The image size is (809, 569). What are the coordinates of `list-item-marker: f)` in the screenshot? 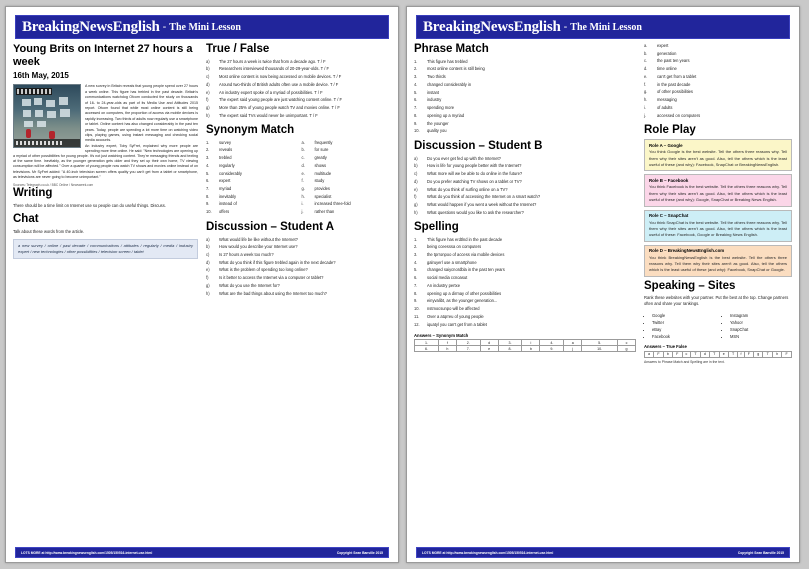 It's located at (207, 100).